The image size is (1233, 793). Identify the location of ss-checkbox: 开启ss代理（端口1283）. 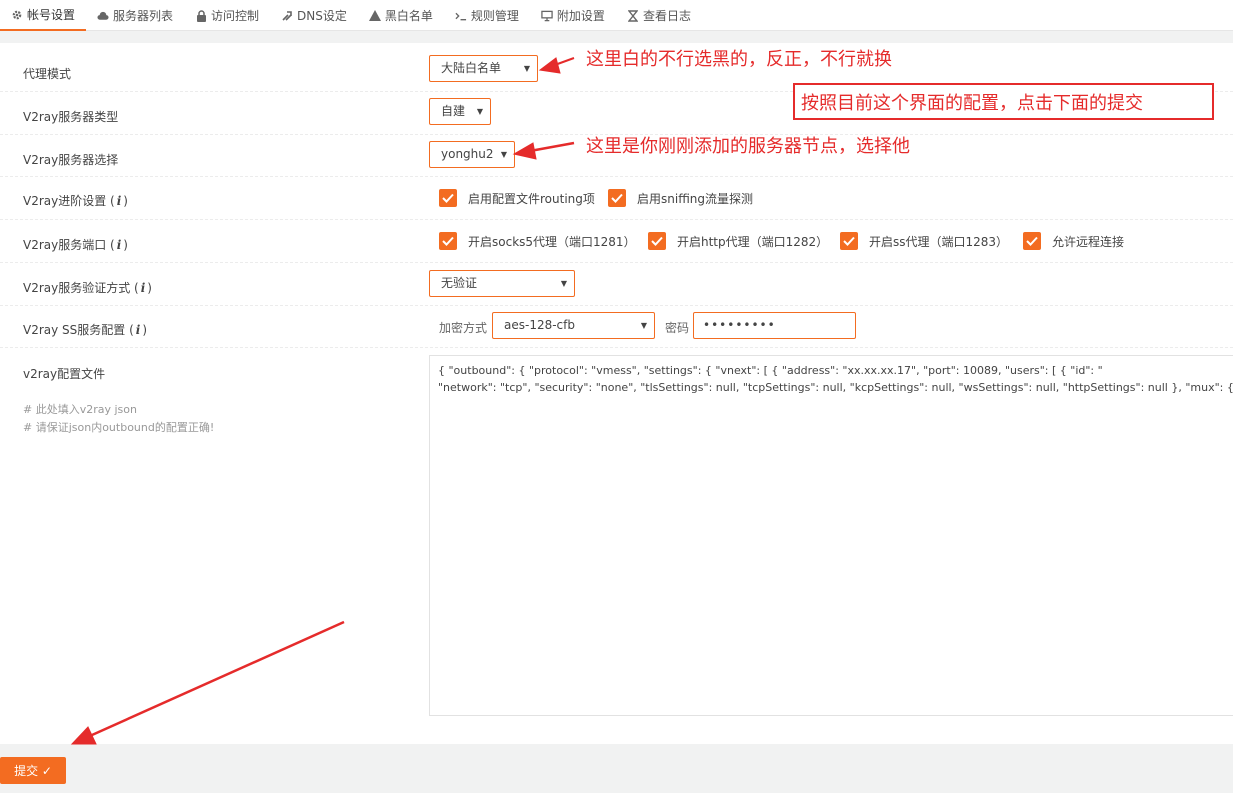
(924, 241).